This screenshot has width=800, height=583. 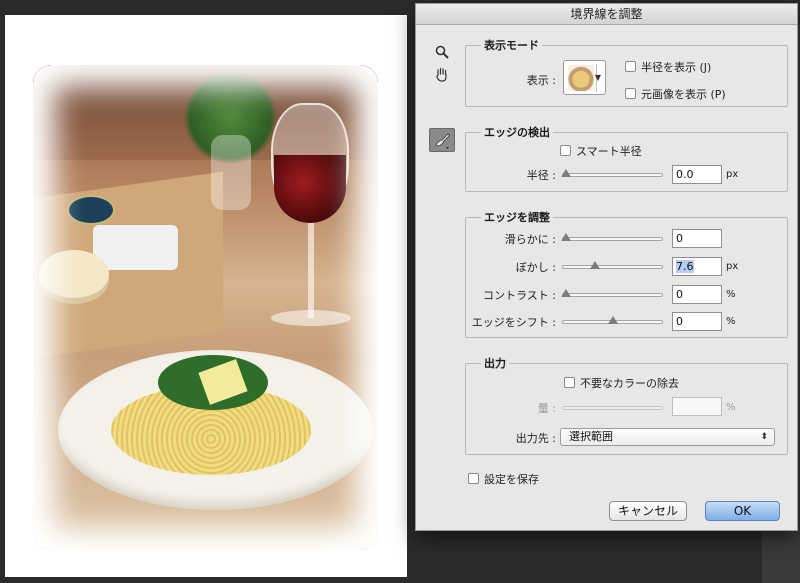 I want to click on smart-radius-checkbox, so click(x=565, y=150).